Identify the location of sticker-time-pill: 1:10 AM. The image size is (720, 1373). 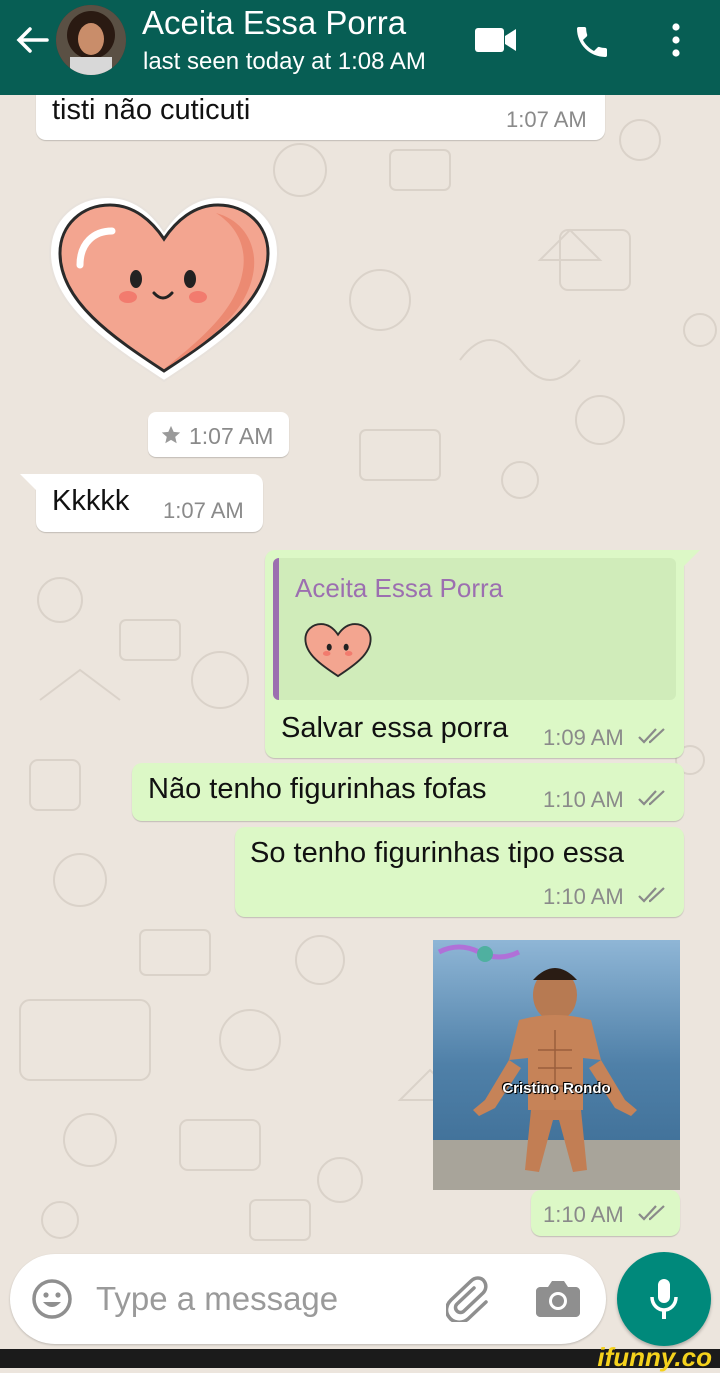
(605, 1213).